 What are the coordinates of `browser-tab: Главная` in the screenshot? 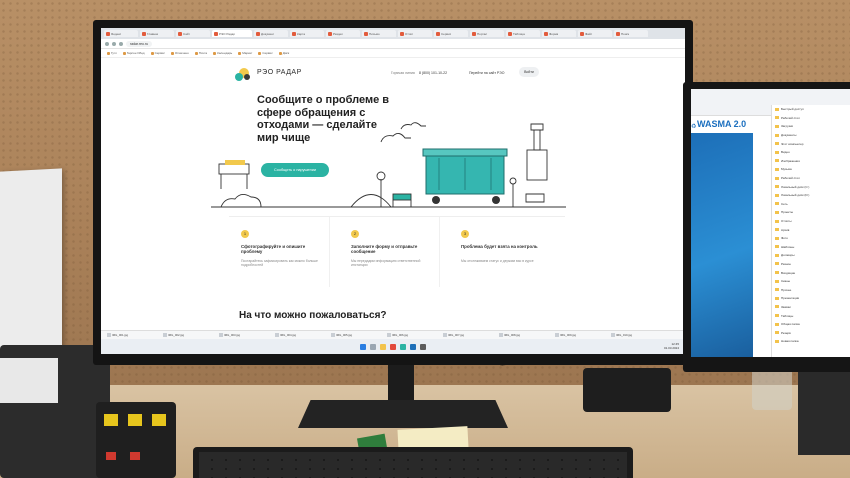 It's located at (157, 33).